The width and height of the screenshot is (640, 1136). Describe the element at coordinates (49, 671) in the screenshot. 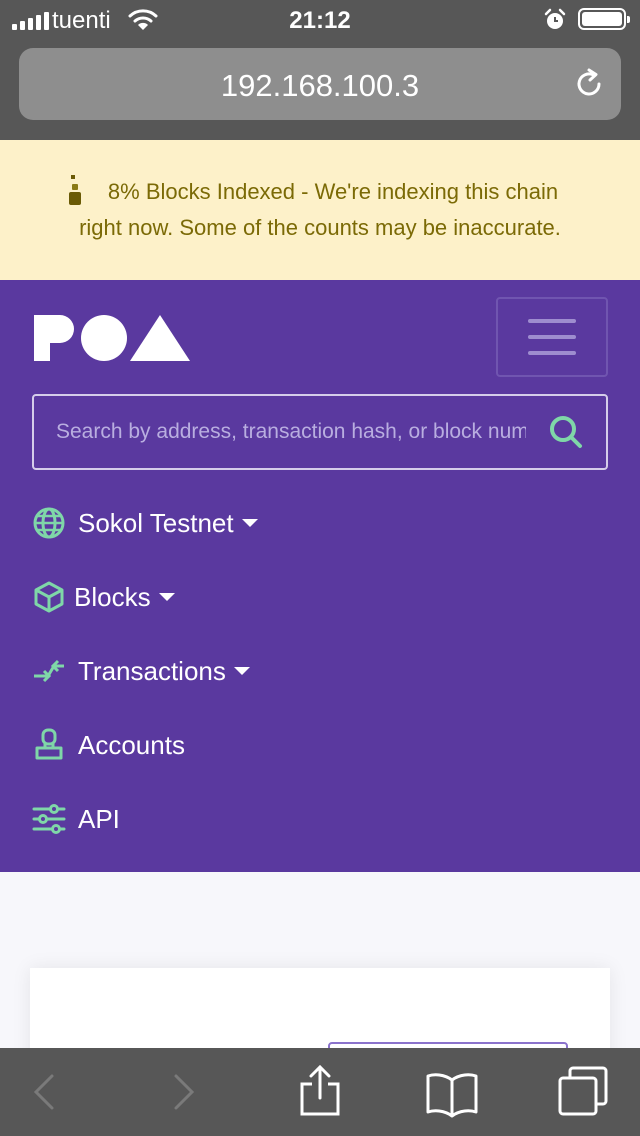

I see `arrows-exchange-icon` at that location.